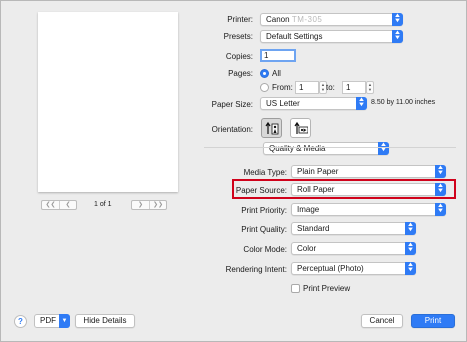 The image size is (467, 342). I want to click on landscape-orientation-button, so click(300, 128).